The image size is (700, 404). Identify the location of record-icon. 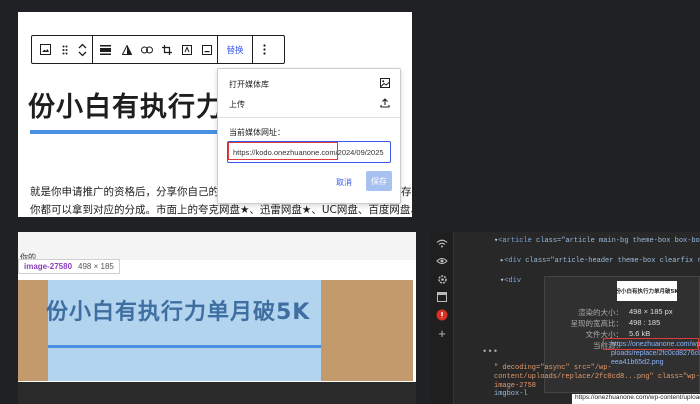
(442, 315).